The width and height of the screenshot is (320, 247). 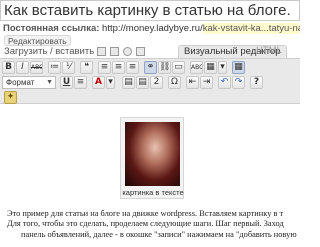 I want to click on format-select-value: Формат, so click(x=20, y=82).